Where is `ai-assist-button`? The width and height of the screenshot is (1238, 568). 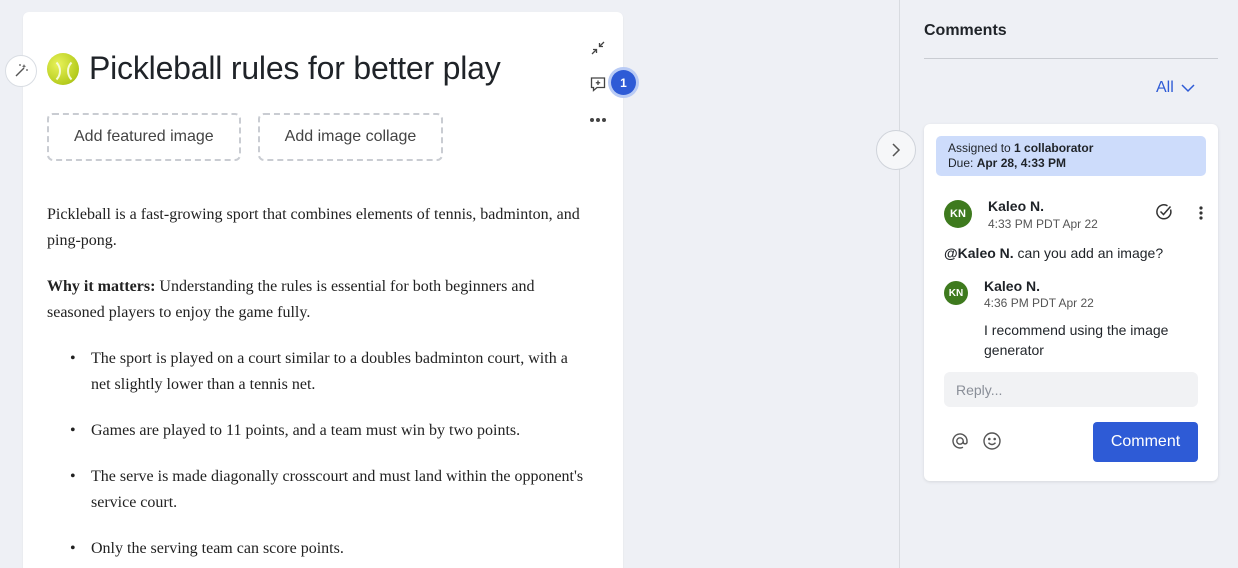 ai-assist-button is located at coordinates (21, 71).